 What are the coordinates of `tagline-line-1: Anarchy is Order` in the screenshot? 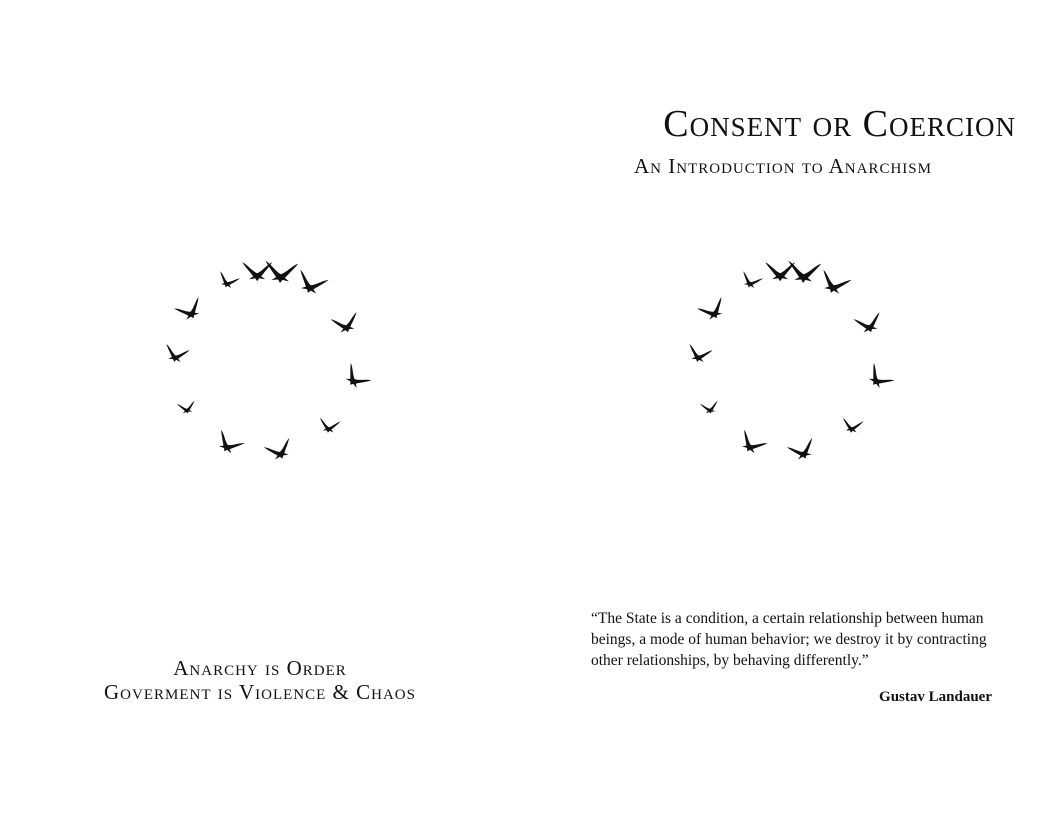 It's located at (260, 668).